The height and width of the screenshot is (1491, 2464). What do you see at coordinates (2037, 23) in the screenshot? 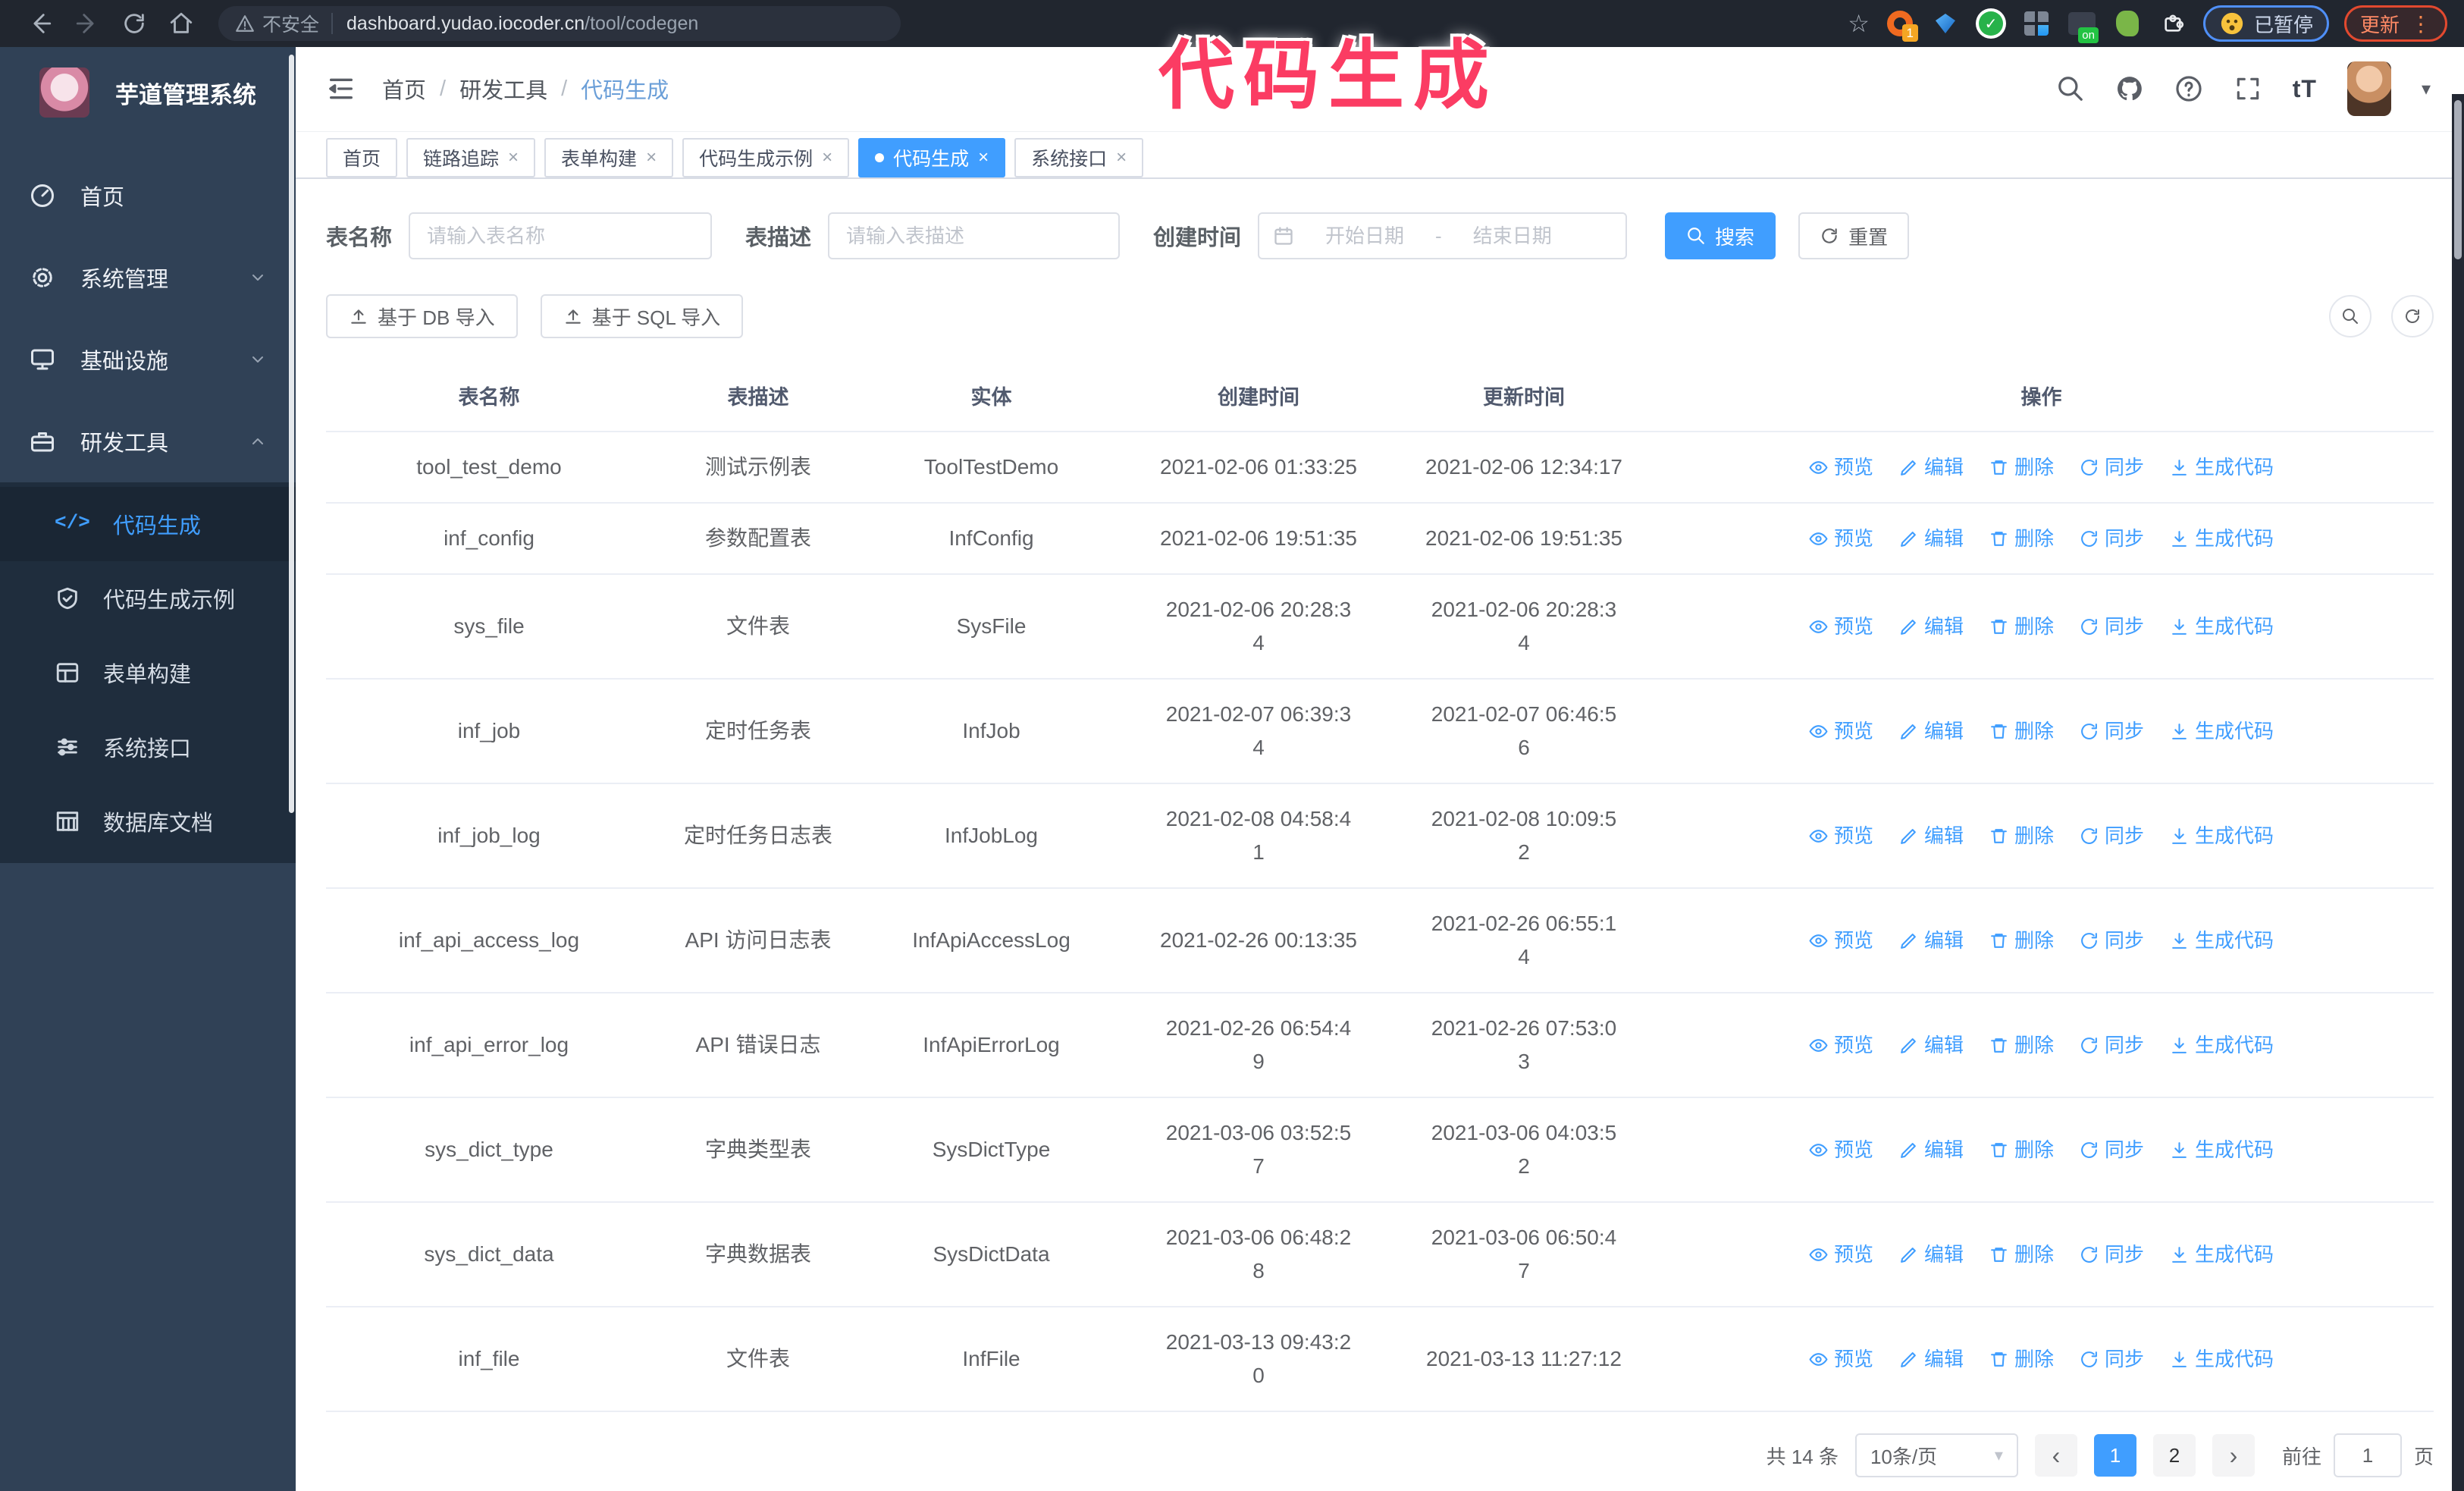
I see `grid-extension-icon` at bounding box center [2037, 23].